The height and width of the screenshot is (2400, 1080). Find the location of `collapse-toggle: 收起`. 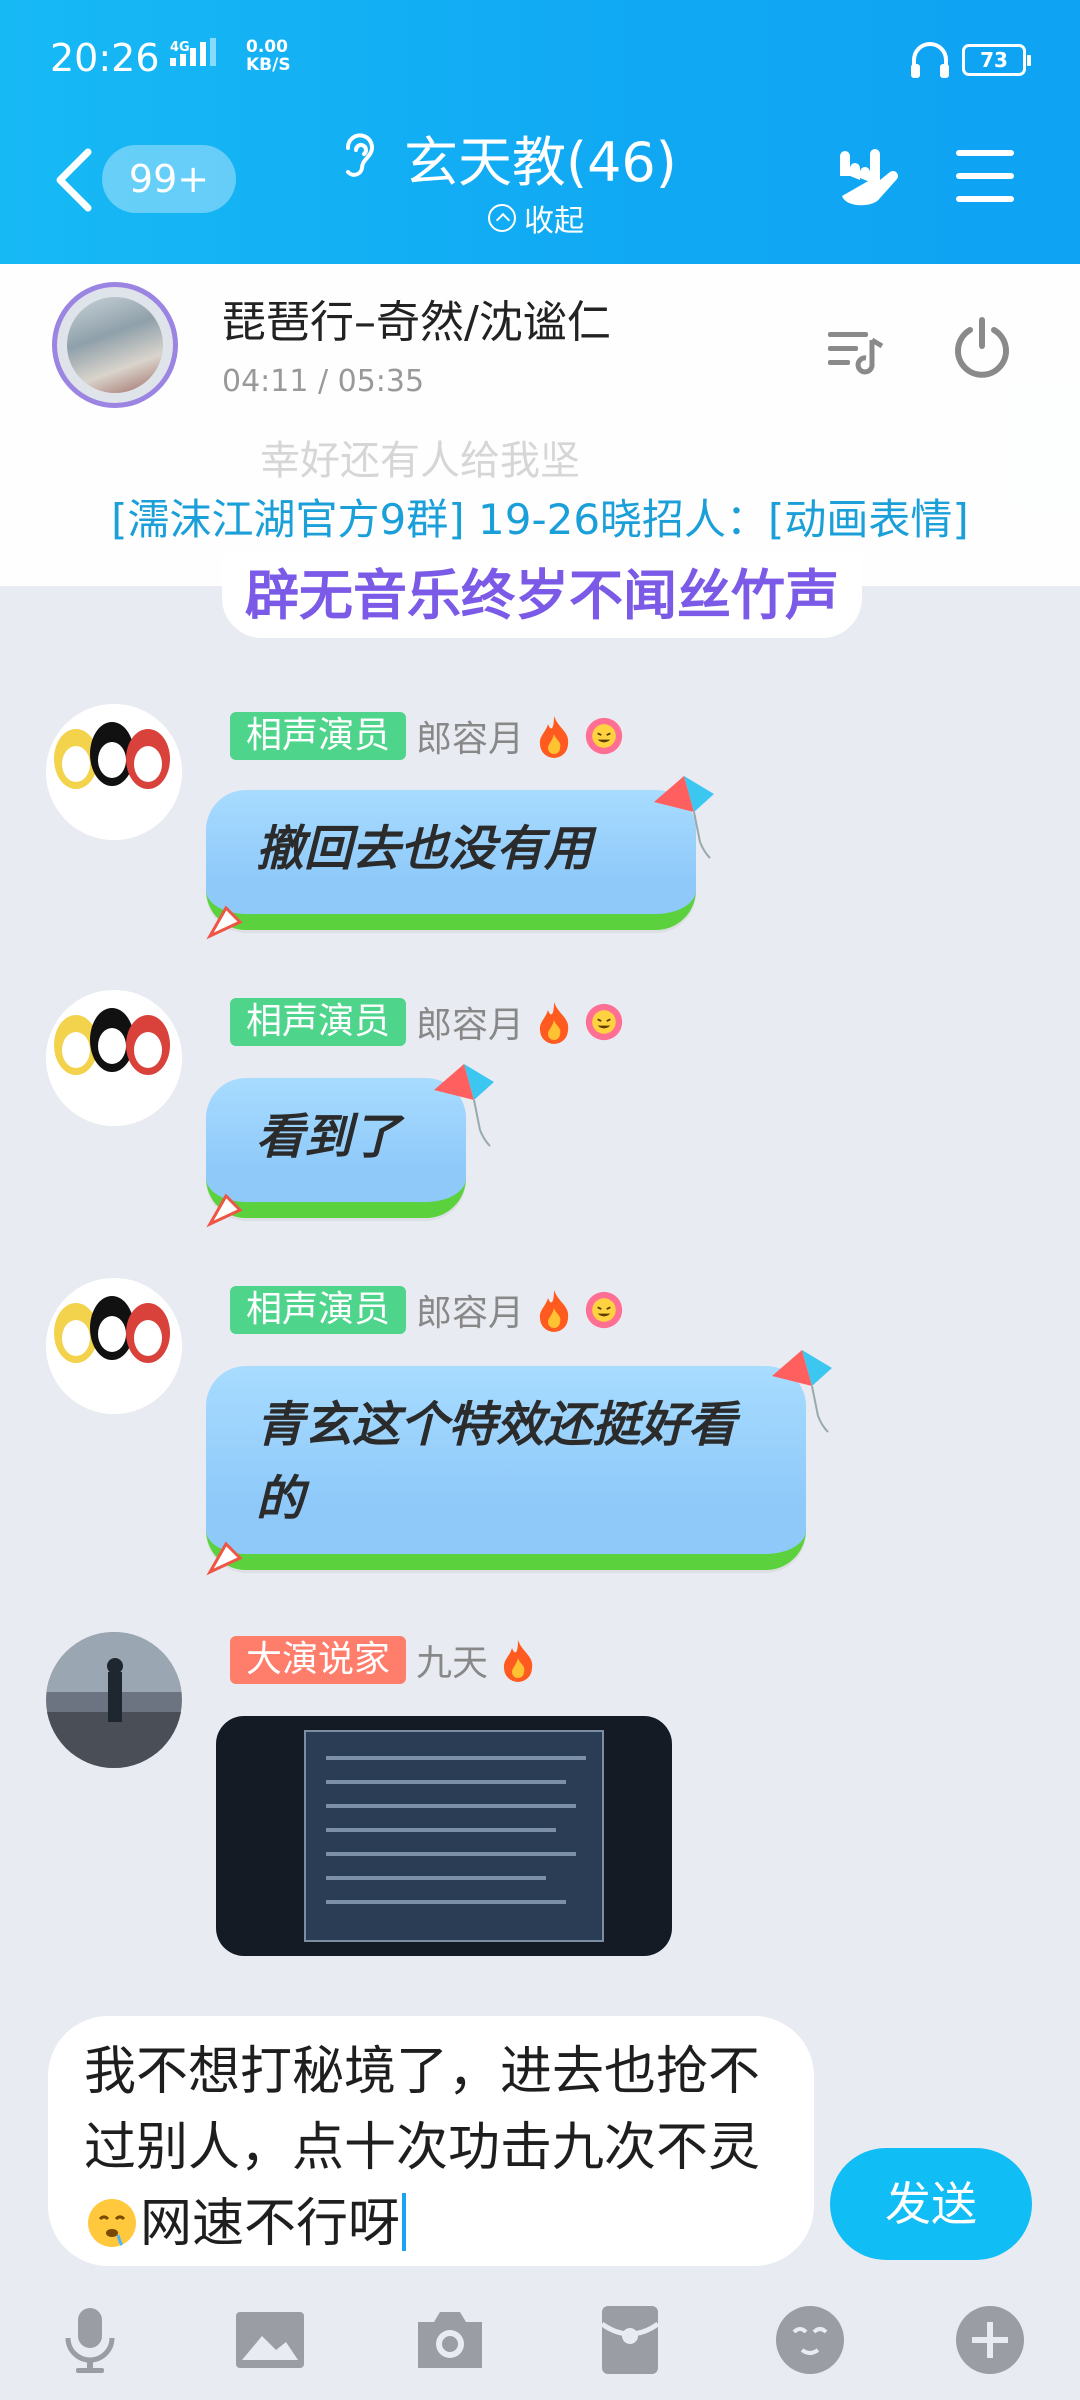

collapse-toggle: 收起 is located at coordinates (536, 218).